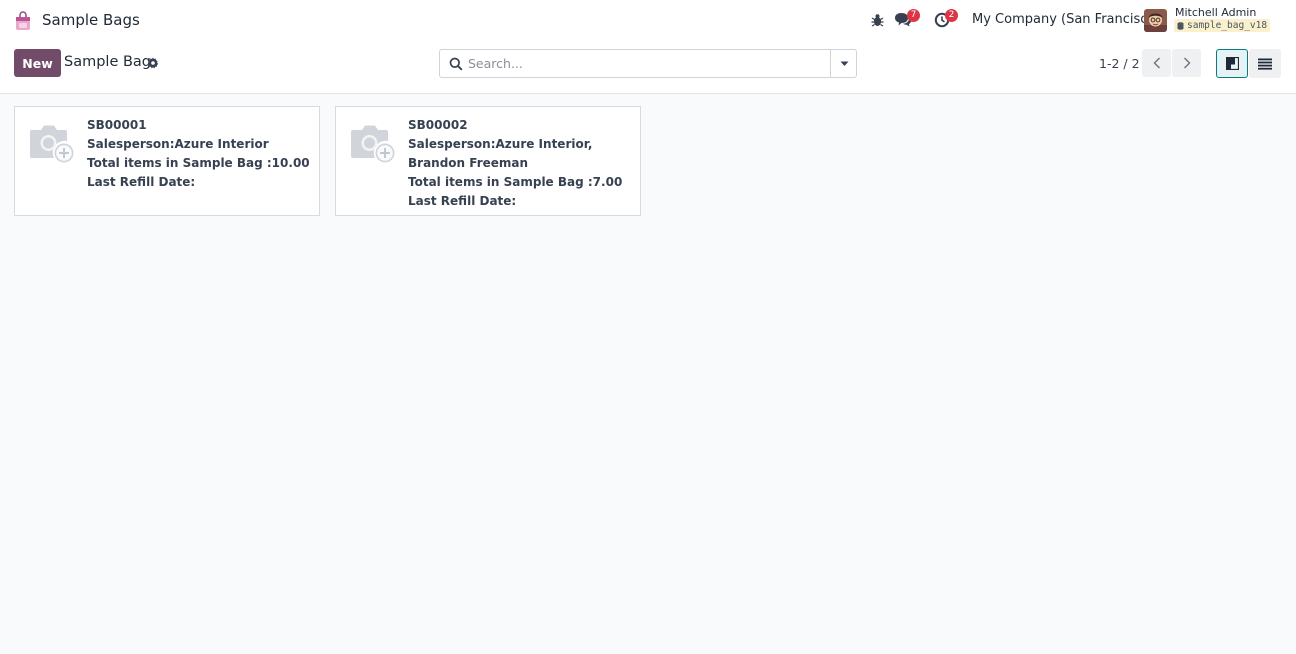 This screenshot has width=1296, height=654. Describe the element at coordinates (438, 125) in the screenshot. I see `card-reference: SB00002` at that location.